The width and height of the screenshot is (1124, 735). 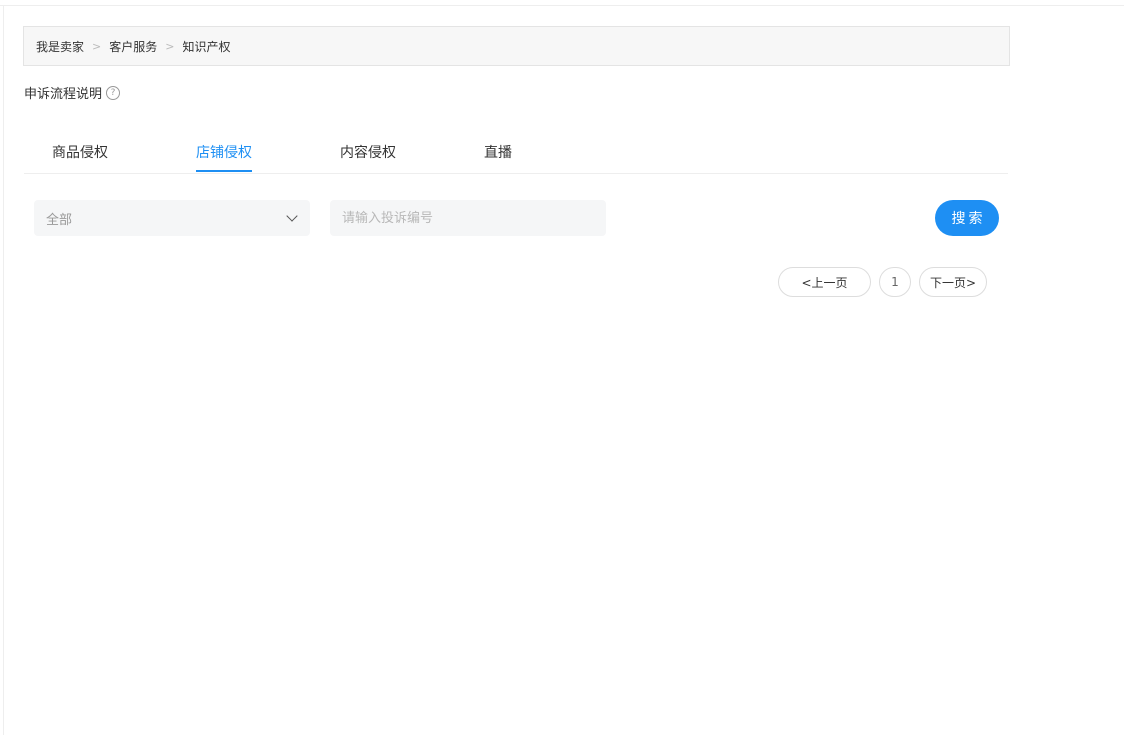 What do you see at coordinates (953, 282) in the screenshot?
I see `next-page-button: 下一页>` at bounding box center [953, 282].